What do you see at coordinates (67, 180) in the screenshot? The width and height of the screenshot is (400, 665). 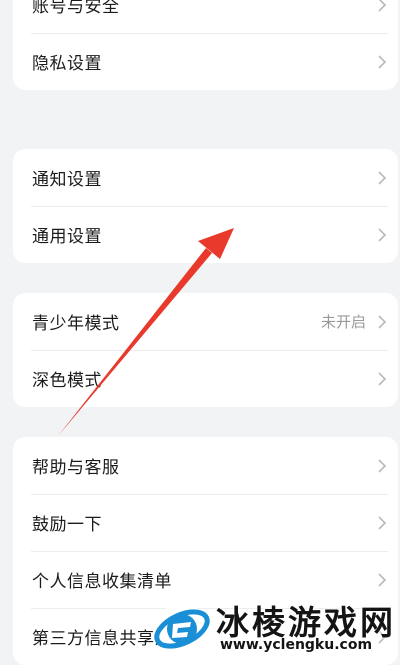 I see `notification-settings-label: 通知设置` at bounding box center [67, 180].